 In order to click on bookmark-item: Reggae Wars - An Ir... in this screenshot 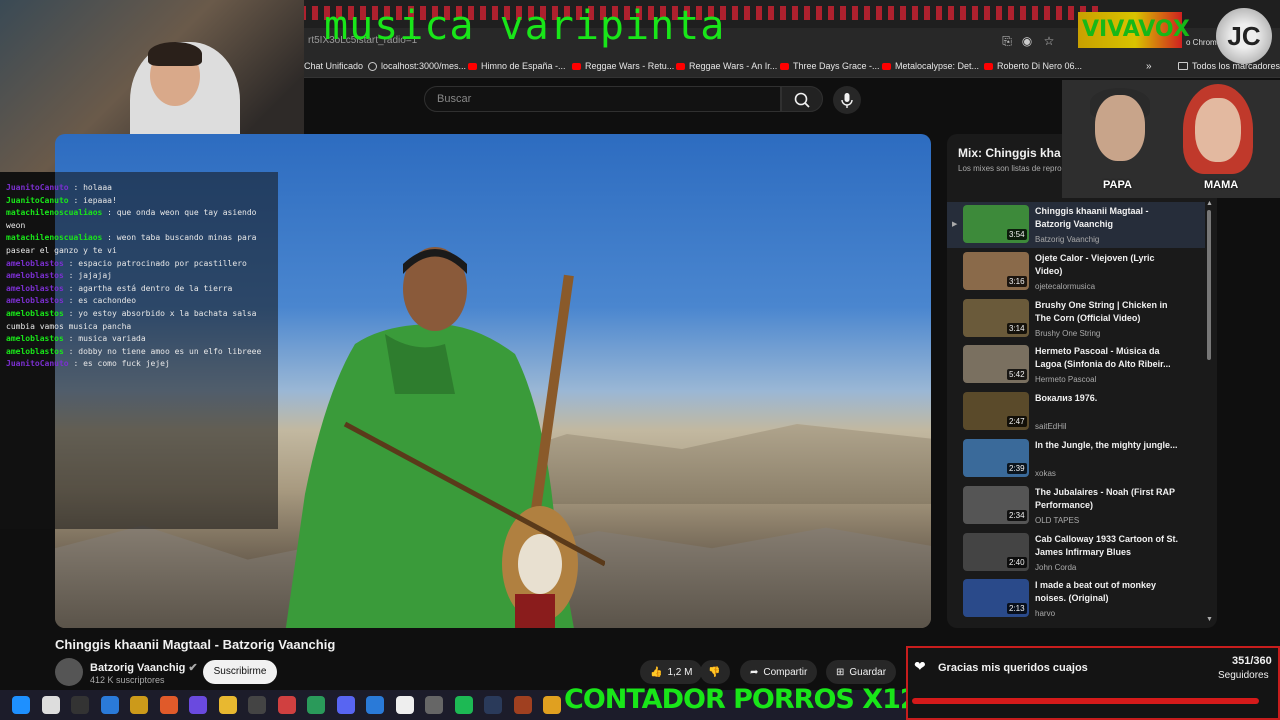, I will do `click(726, 66)`.